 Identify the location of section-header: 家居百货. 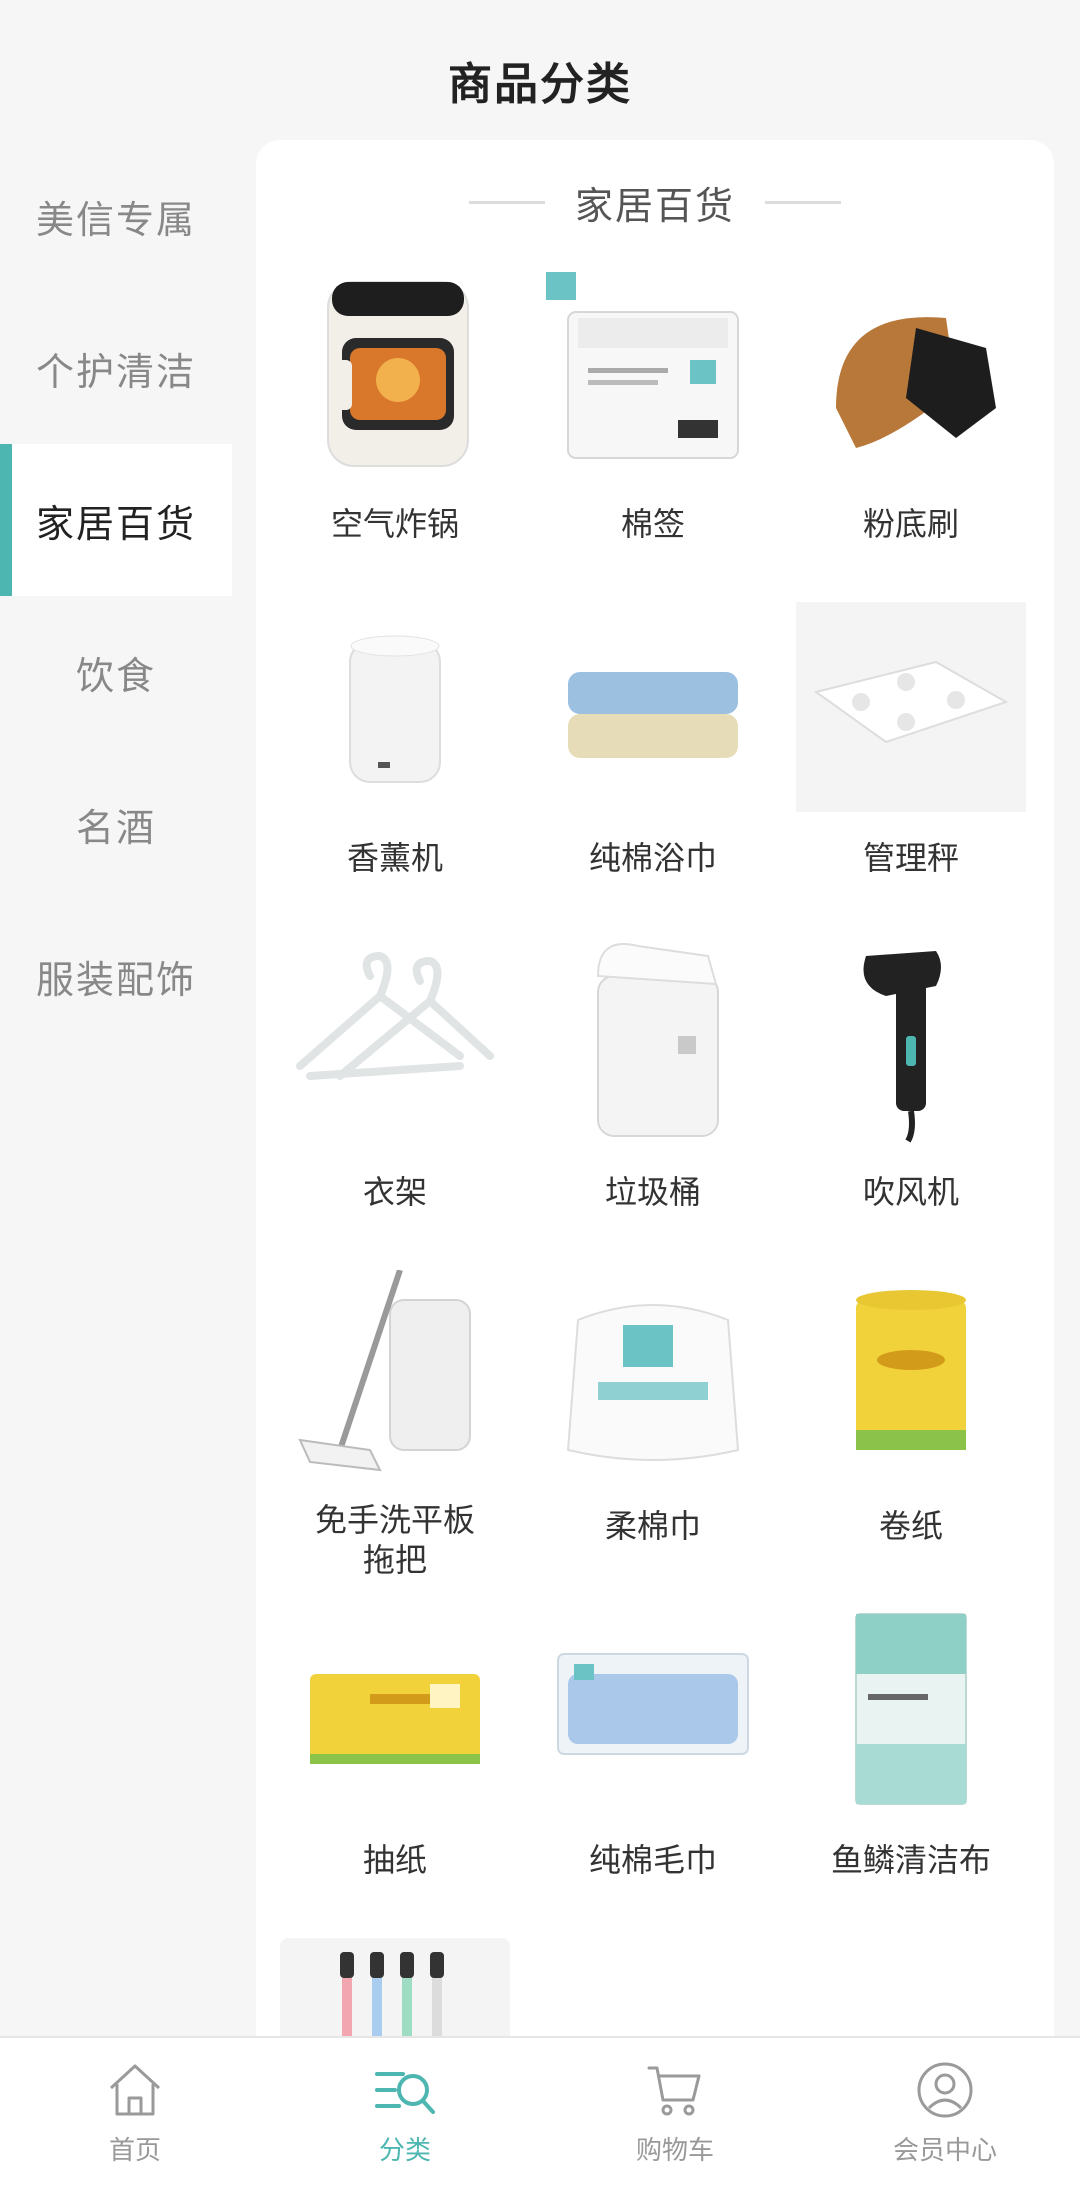
(655, 202).